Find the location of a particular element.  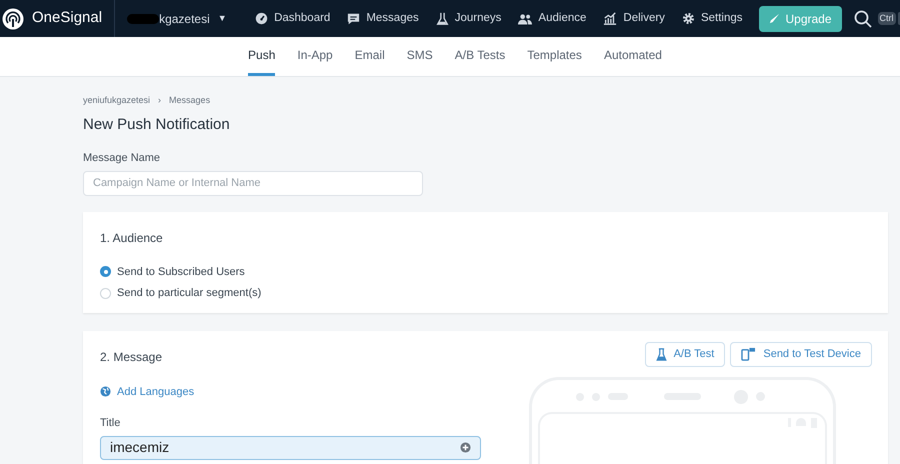

tab: Automated is located at coordinates (633, 56).